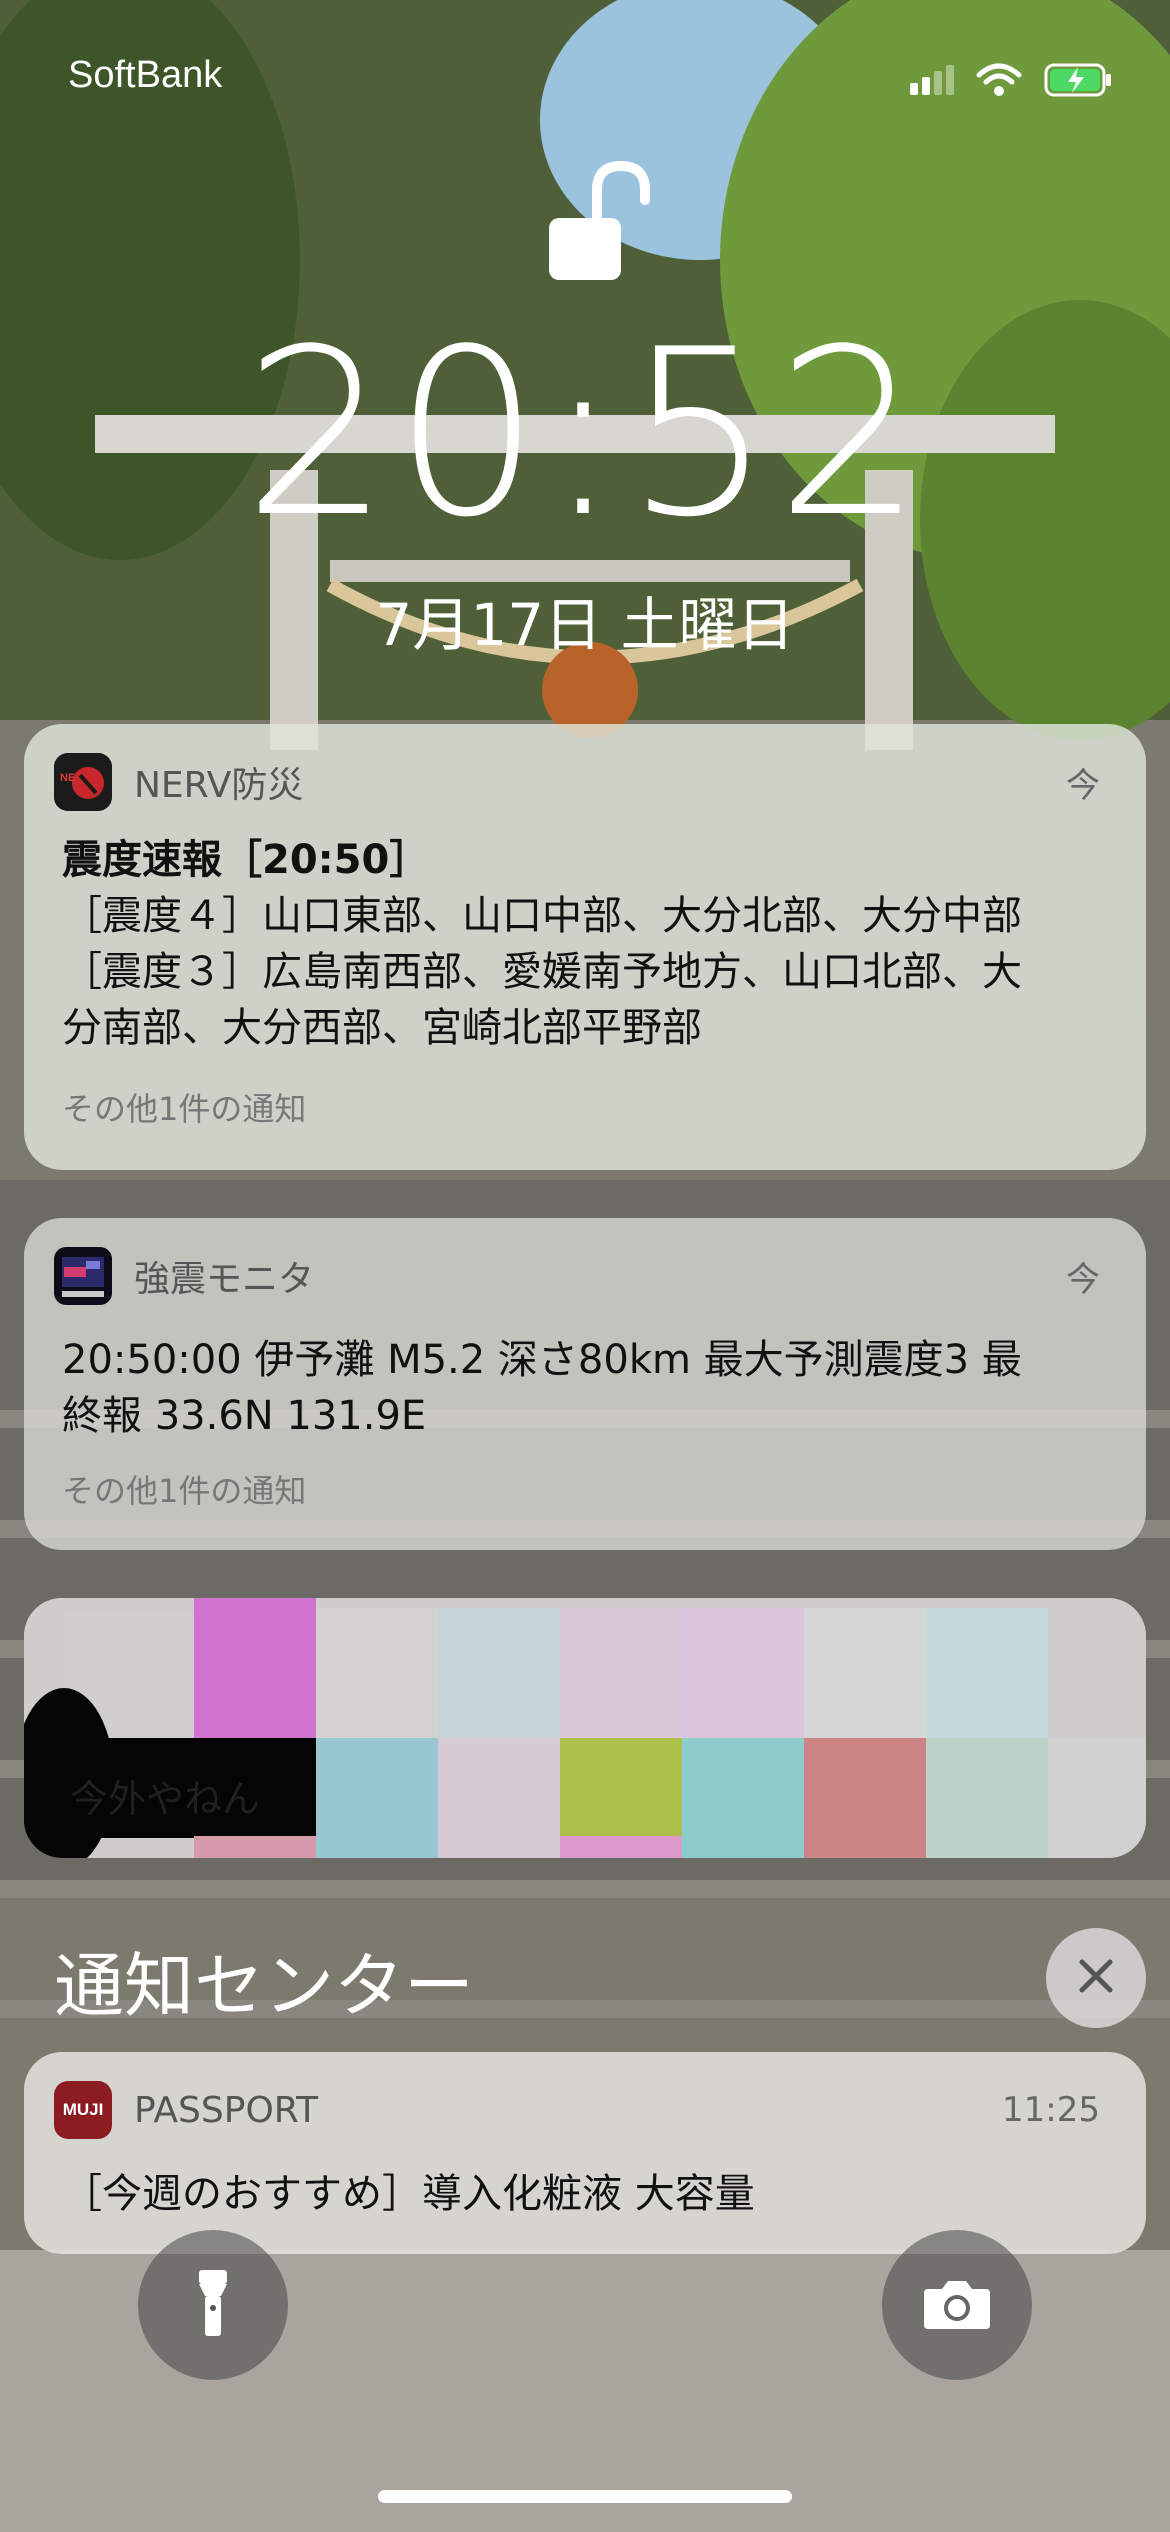 The height and width of the screenshot is (2532, 1170). I want to click on notification-line: ［震度３］広島南西部、愛媛南予地方、山口北部、大, so click(542, 972).